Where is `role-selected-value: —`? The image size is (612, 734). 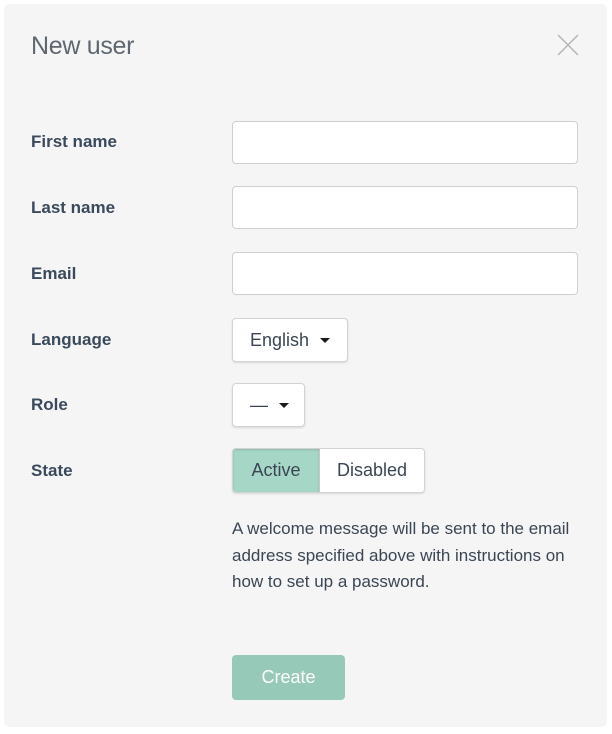
role-selected-value: — is located at coordinates (259, 404).